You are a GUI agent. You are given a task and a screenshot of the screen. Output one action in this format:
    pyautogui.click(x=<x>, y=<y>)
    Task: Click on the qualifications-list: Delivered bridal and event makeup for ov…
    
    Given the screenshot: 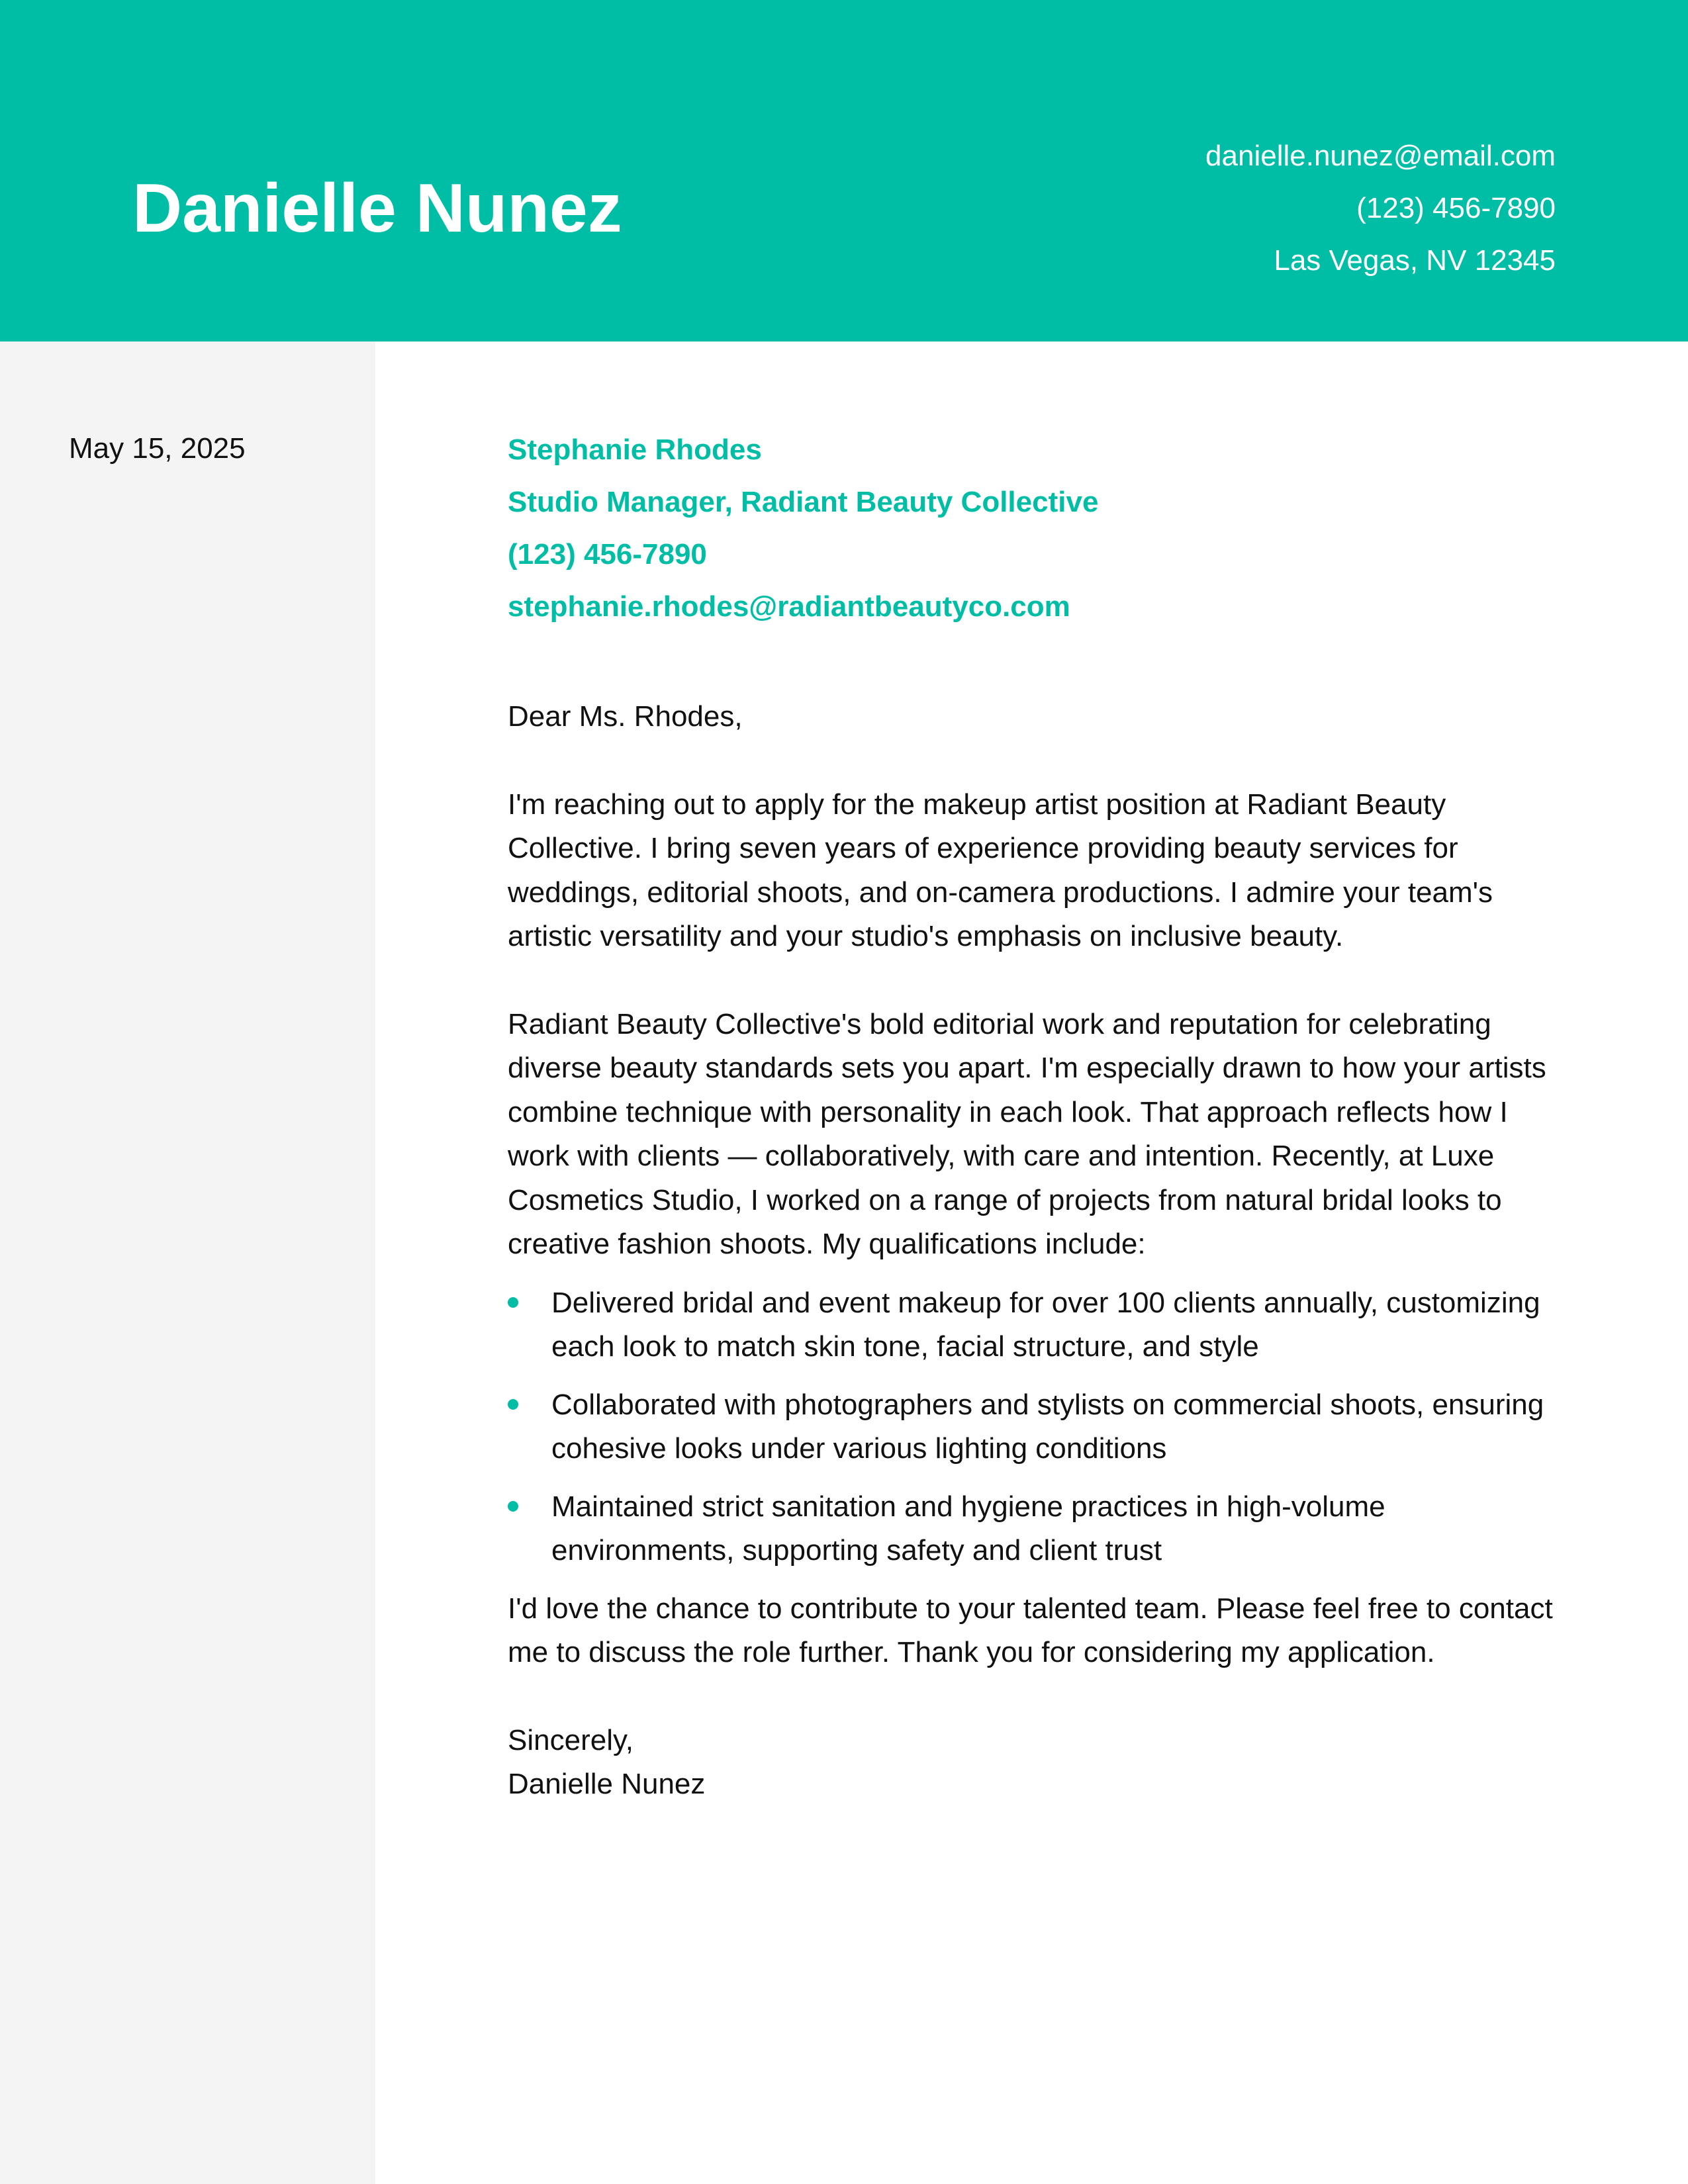 What is the action you would take?
    pyautogui.click(x=1037, y=1427)
    